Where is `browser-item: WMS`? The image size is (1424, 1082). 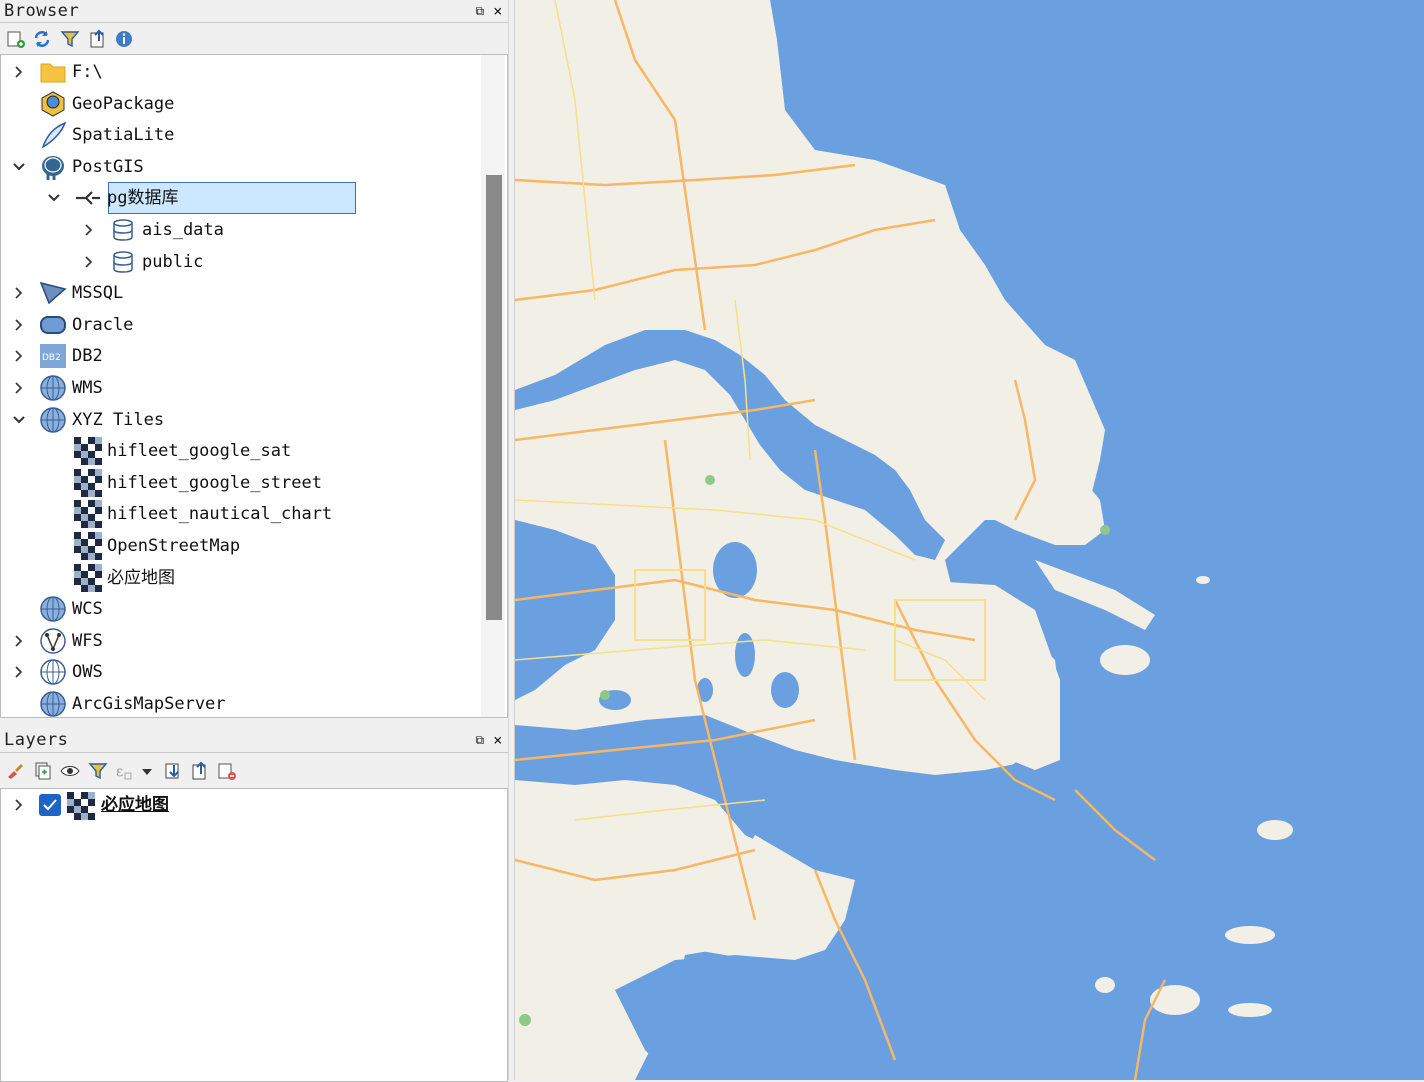 browser-item: WMS is located at coordinates (240, 388).